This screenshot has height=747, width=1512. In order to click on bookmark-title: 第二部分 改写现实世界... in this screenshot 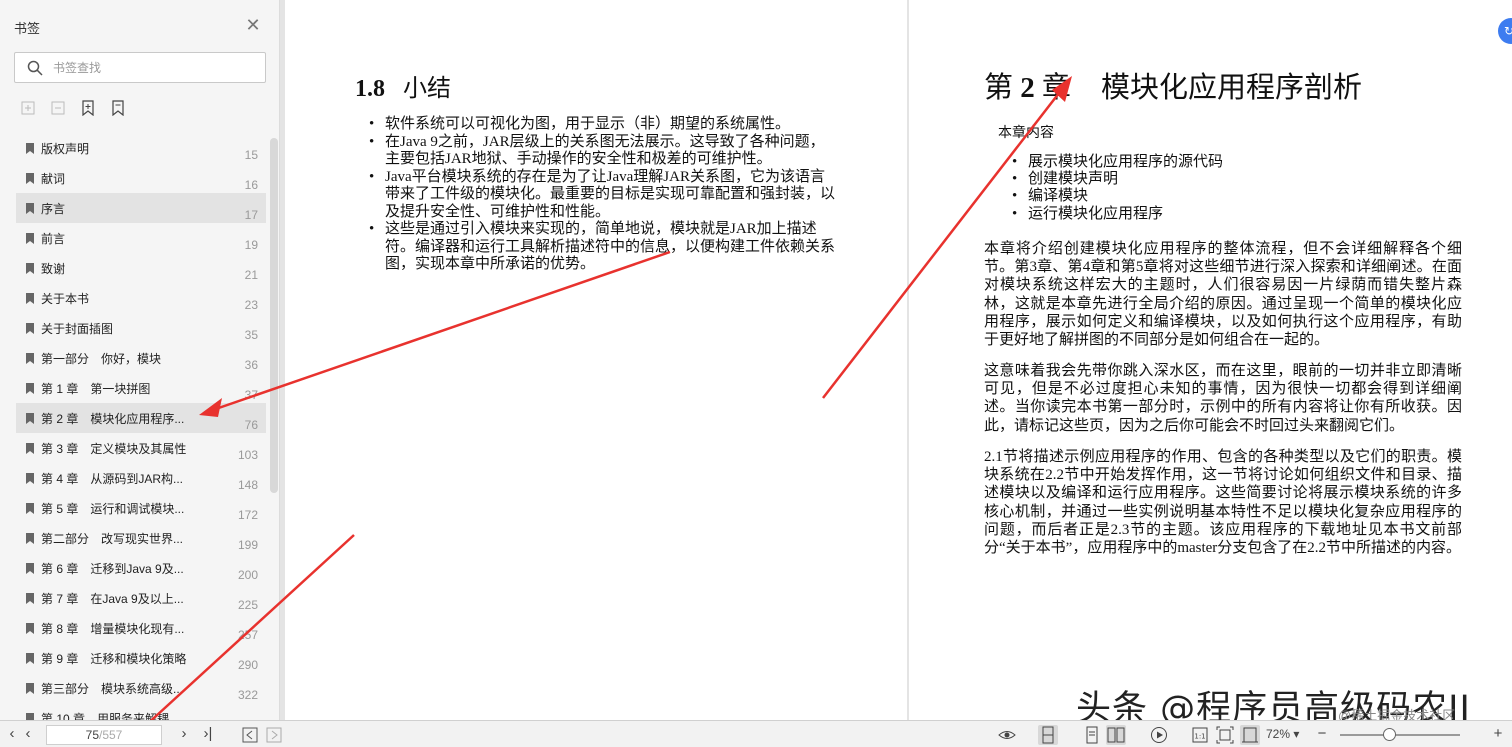, I will do `click(112, 538)`.